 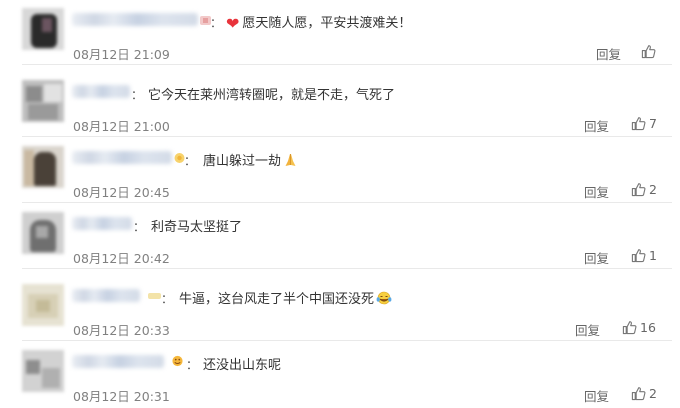 I want to click on comment-text: ❤ 愿天随人愿，平安共渡难关！, so click(x=319, y=23).